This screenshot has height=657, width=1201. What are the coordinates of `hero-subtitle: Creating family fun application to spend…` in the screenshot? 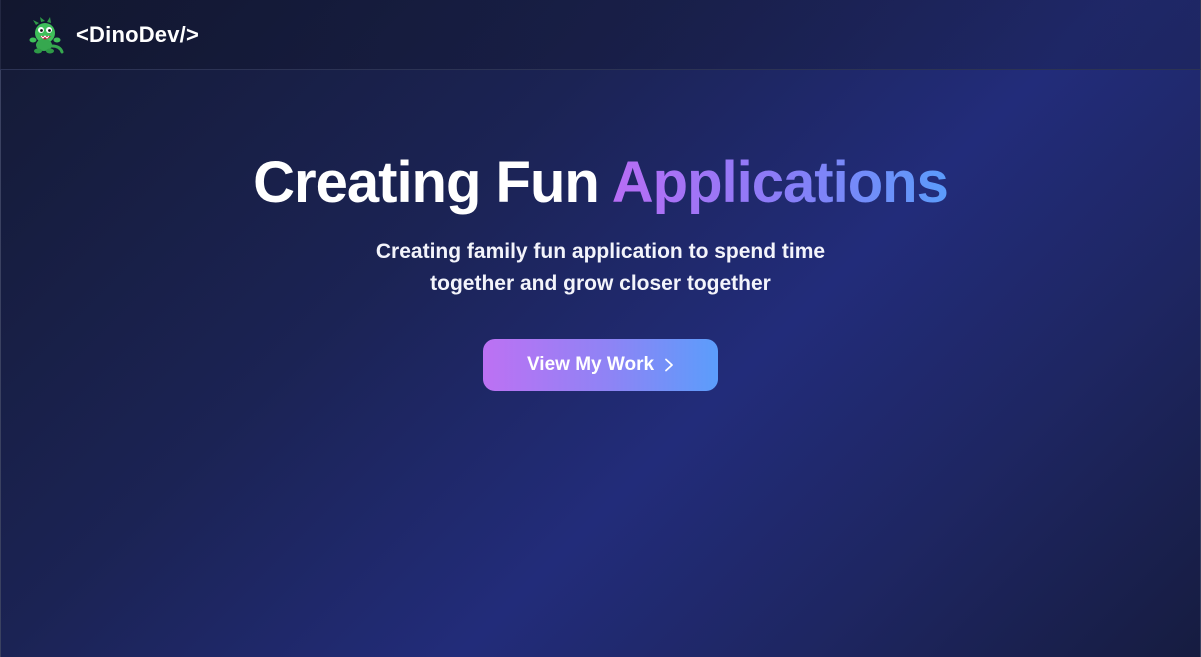 It's located at (600, 267).